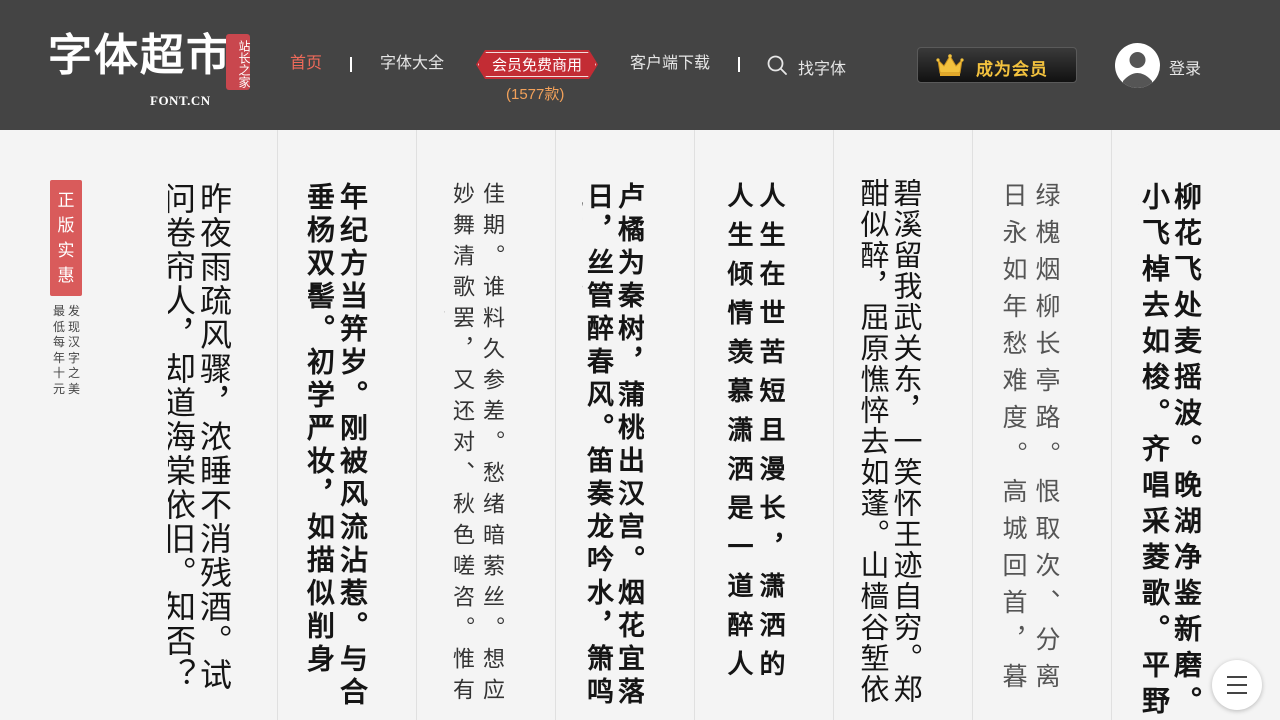 The height and width of the screenshot is (720, 1280). I want to click on font-sample-text: 佳期。谁料久参差。愁绪暗萦丝。想应妙舞清歌罢，又还对、秋色嗟咨。惟有画楼，当时, so click(476, 445).